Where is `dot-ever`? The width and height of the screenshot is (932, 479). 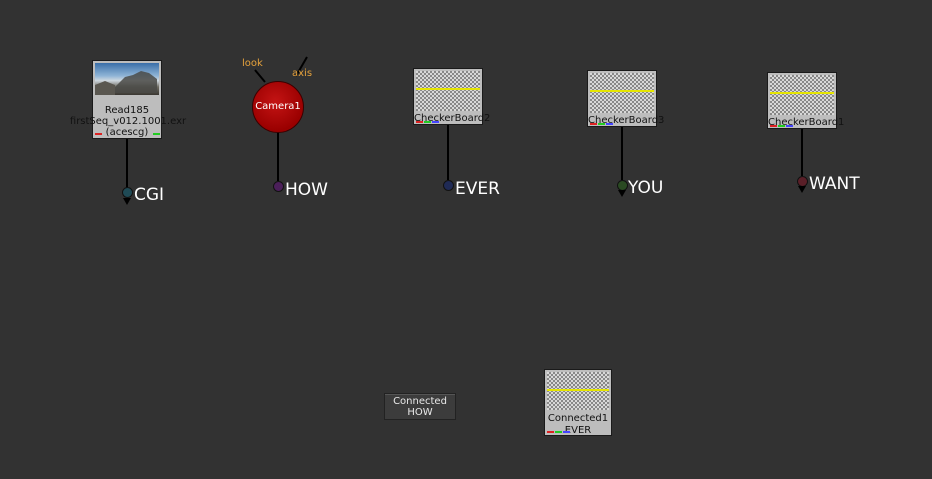
dot-ever is located at coordinates (448, 185).